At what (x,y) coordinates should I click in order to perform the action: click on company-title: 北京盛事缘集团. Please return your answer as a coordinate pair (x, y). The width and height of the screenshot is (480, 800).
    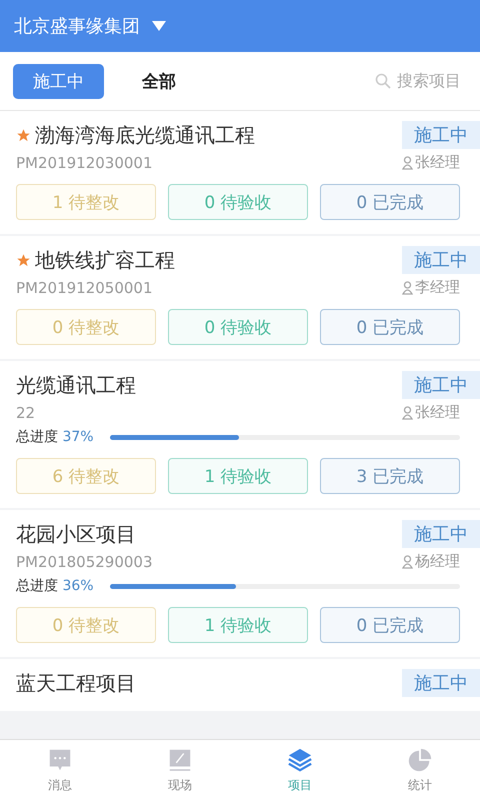
    Looking at the image, I should click on (77, 26).